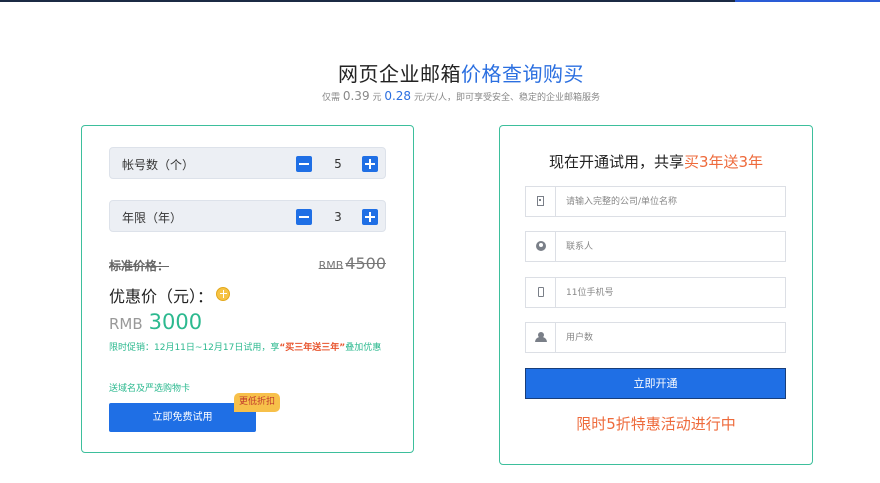  I want to click on company-input, so click(671, 201).